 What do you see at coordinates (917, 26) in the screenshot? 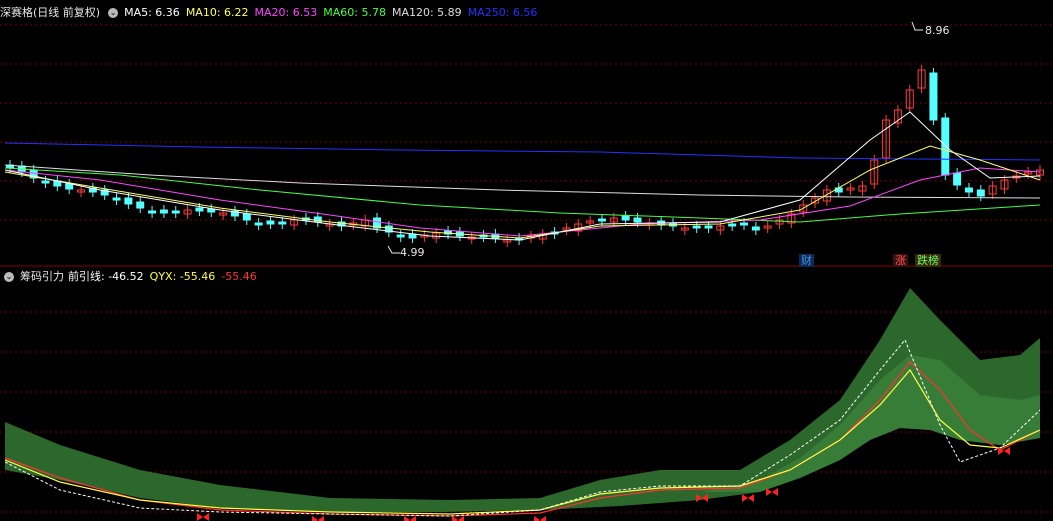
I see `price-high-pointer` at bounding box center [917, 26].